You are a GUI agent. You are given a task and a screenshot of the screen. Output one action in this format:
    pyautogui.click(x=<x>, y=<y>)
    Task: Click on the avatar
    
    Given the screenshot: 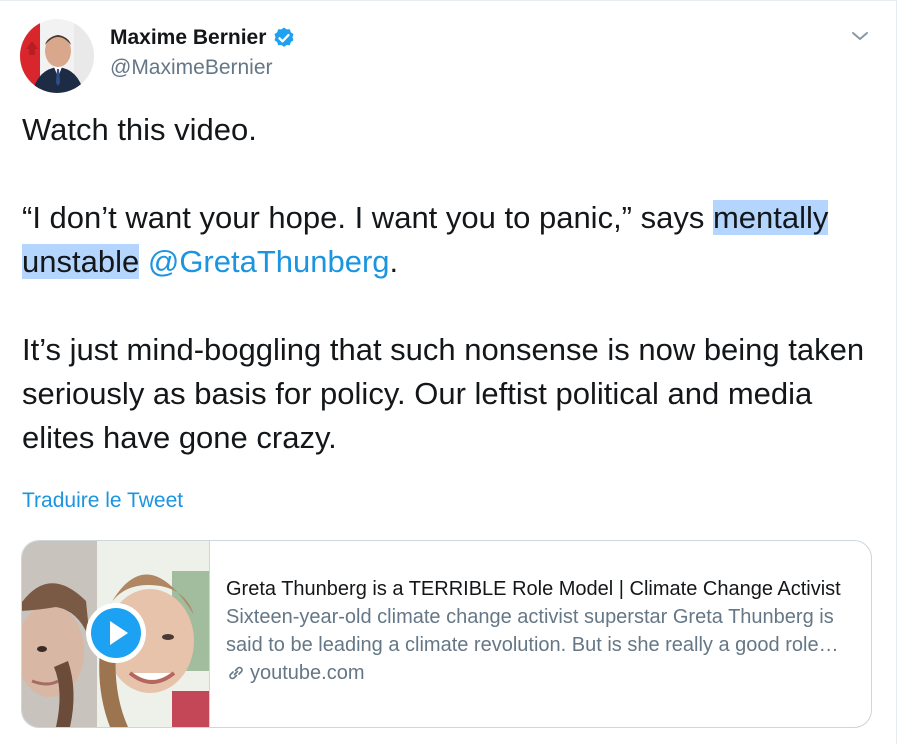 What is the action you would take?
    pyautogui.click(x=57, y=56)
    